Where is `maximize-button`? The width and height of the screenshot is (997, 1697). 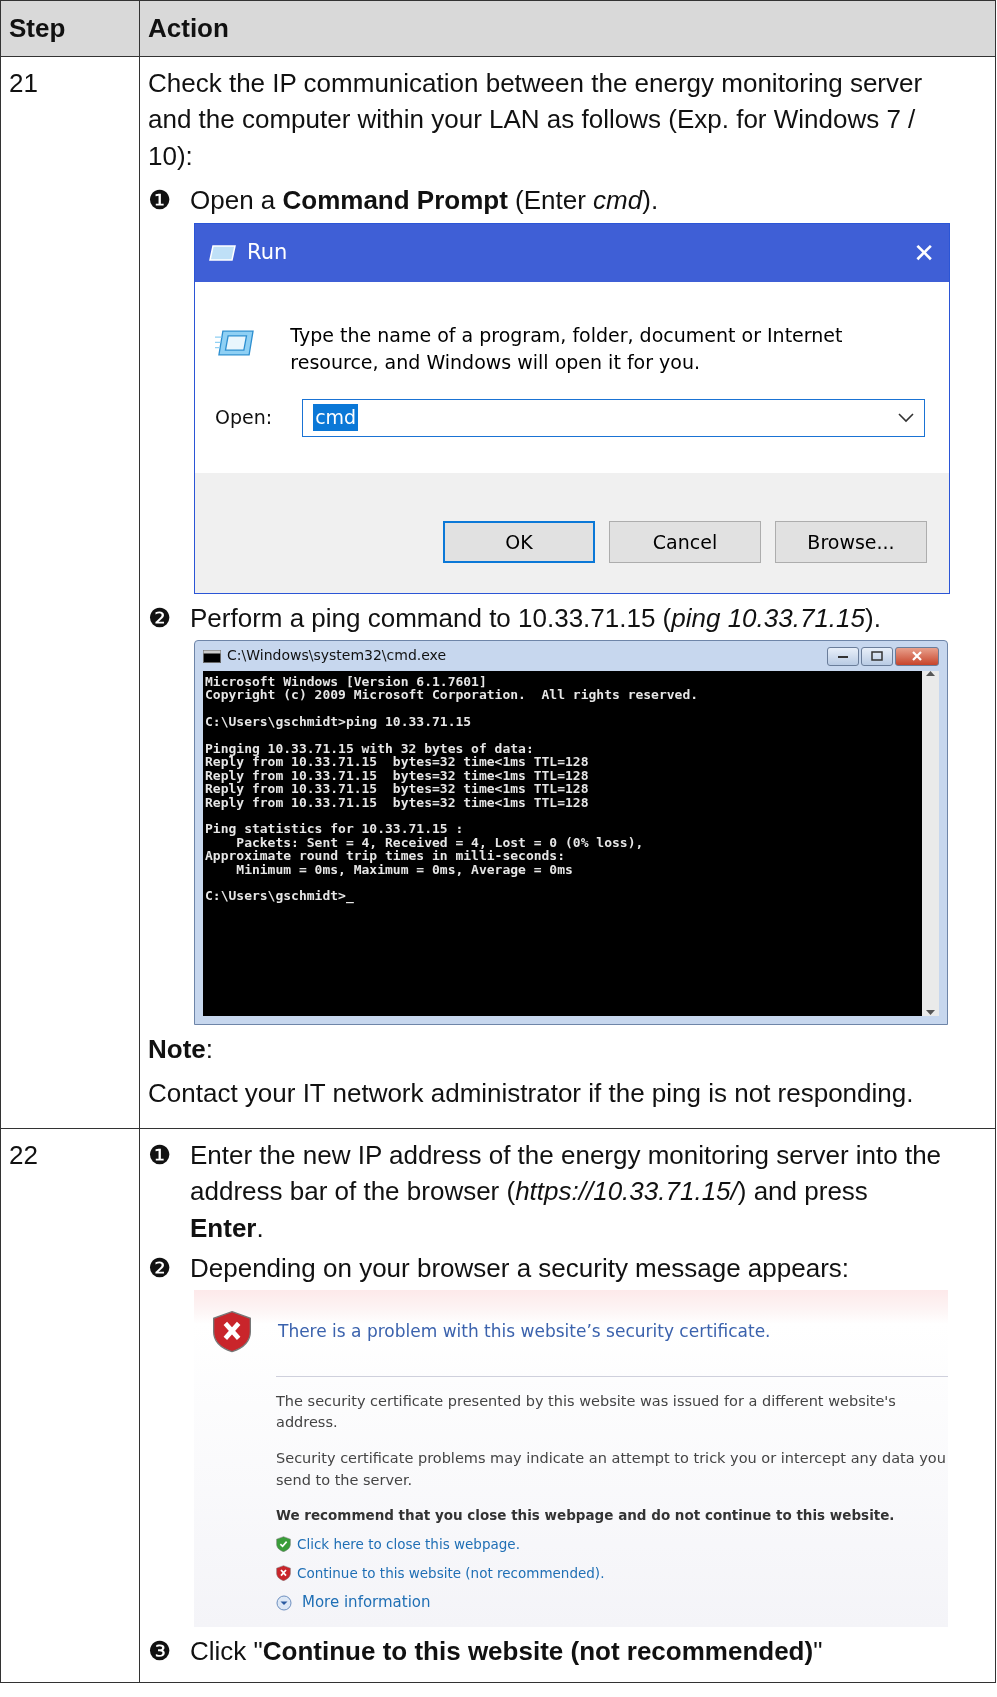
maximize-button is located at coordinates (877, 656).